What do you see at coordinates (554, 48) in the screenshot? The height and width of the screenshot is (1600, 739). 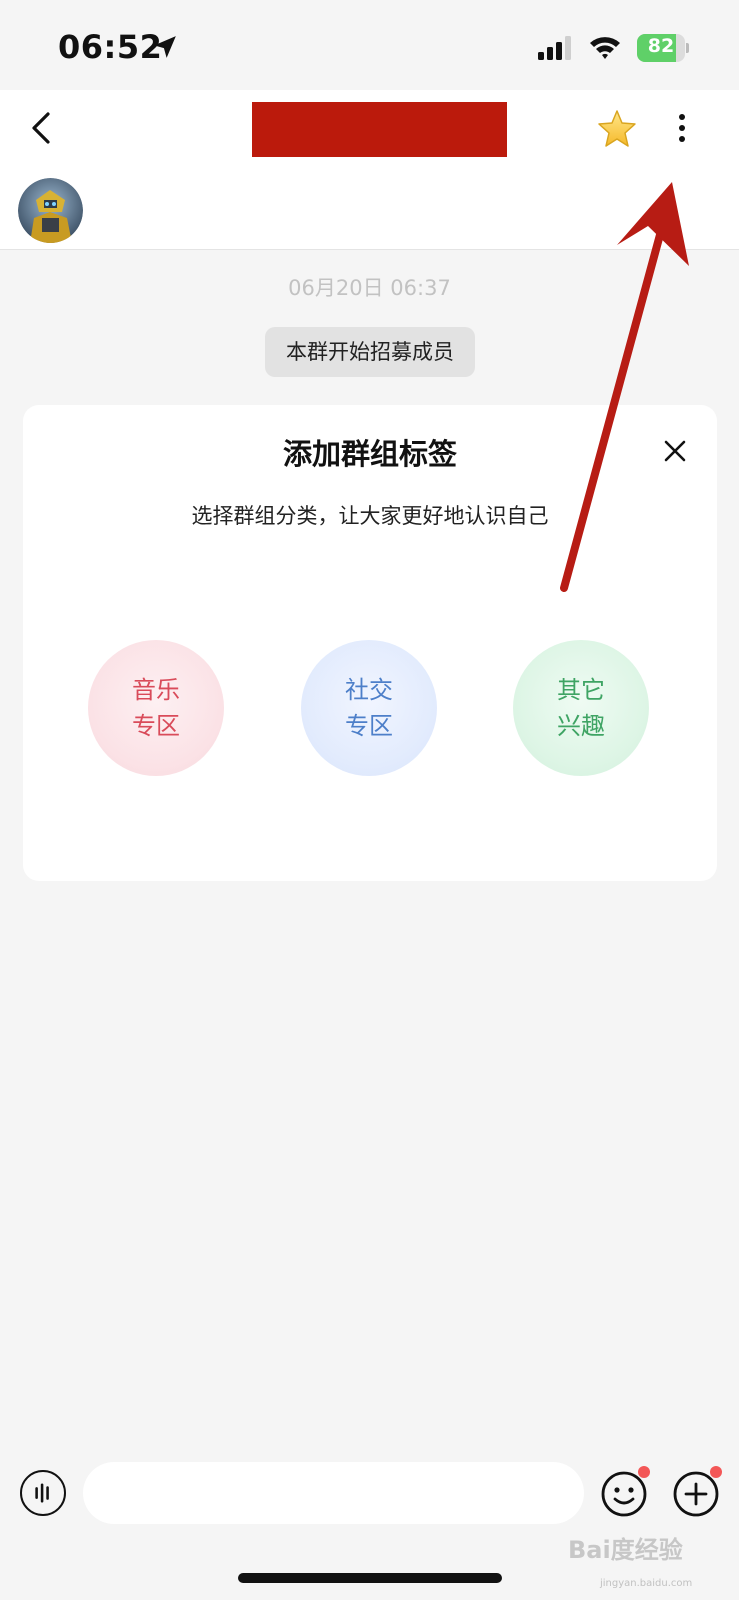 I see `signal-icon` at bounding box center [554, 48].